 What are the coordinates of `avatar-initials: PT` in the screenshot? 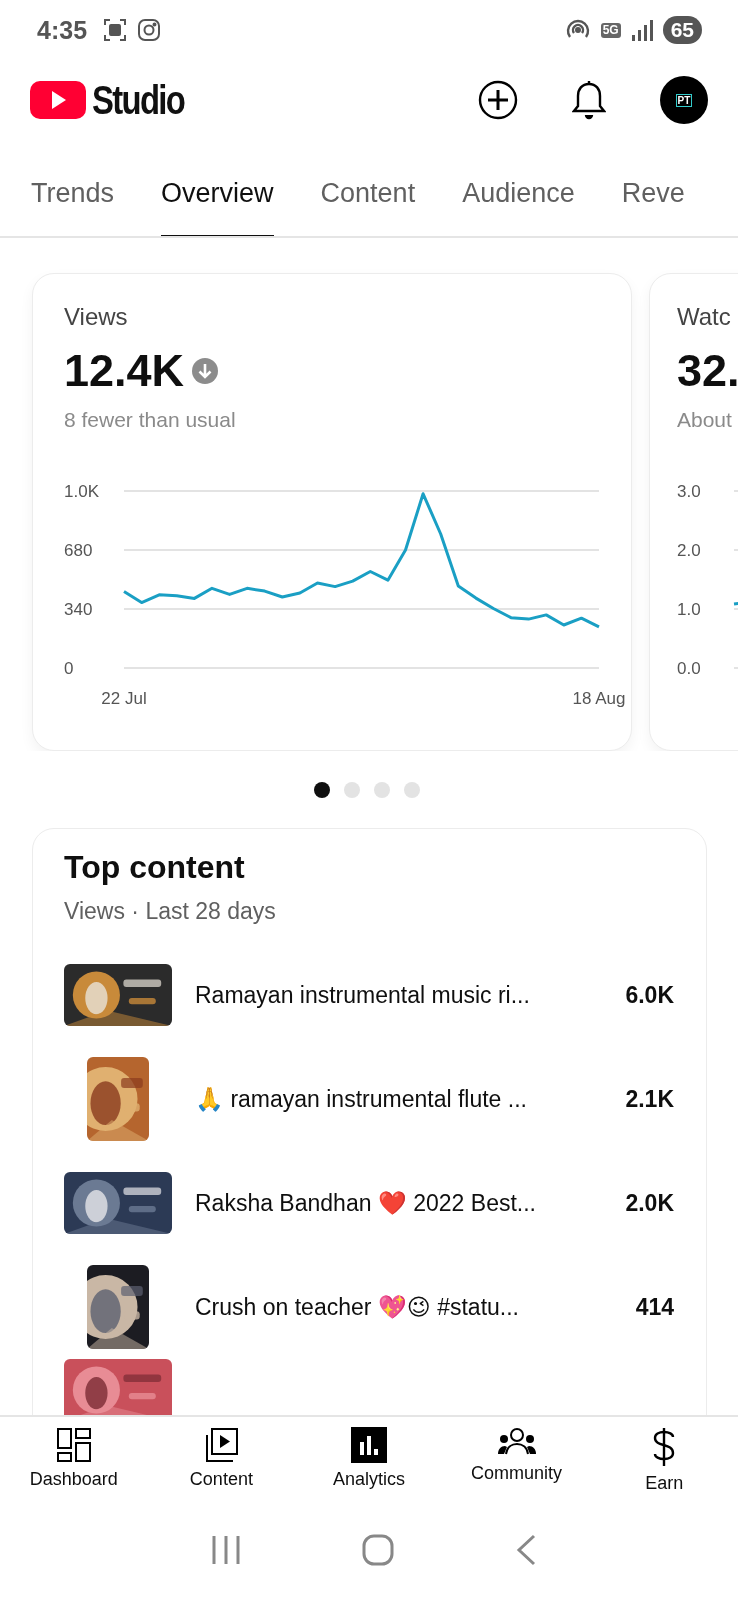 It's located at (684, 100).